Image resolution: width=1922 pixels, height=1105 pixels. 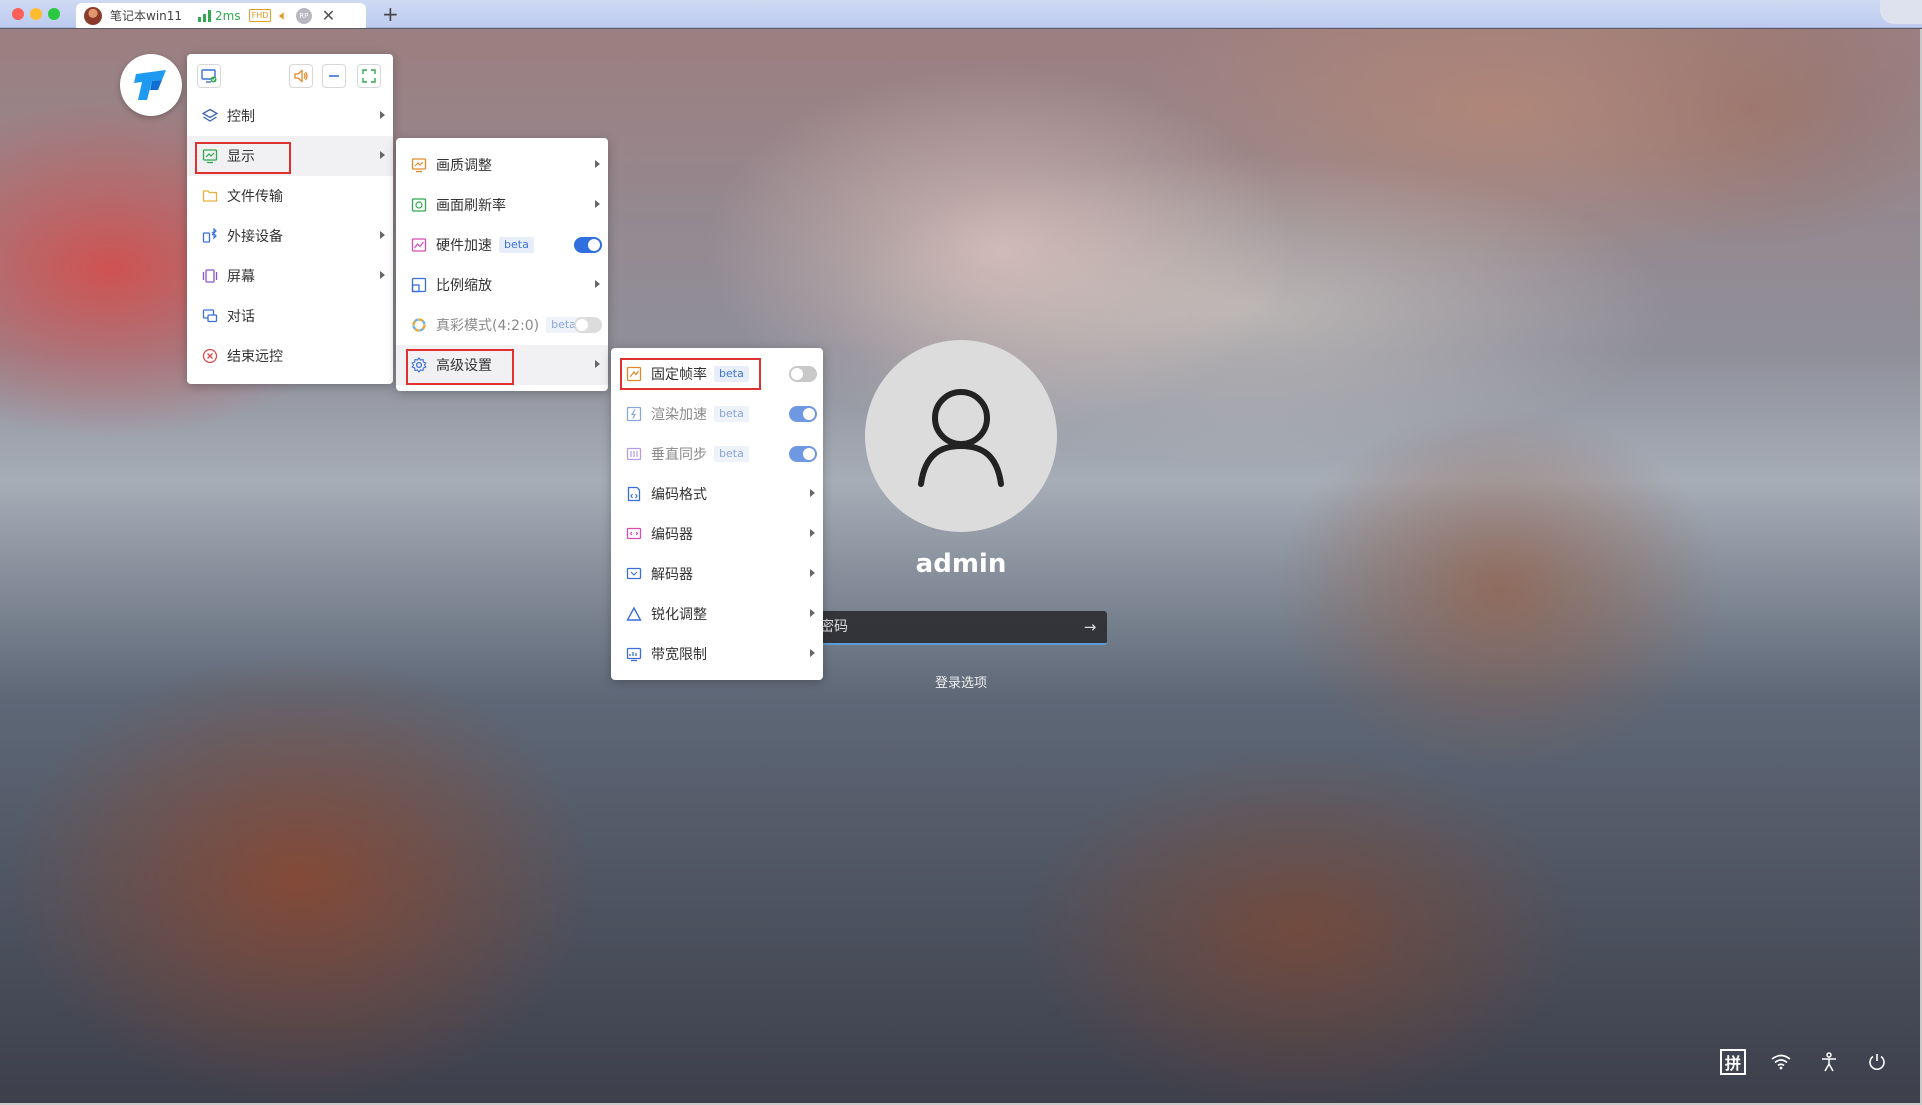 I want to click on bandwidth-icon, so click(x=634, y=654).